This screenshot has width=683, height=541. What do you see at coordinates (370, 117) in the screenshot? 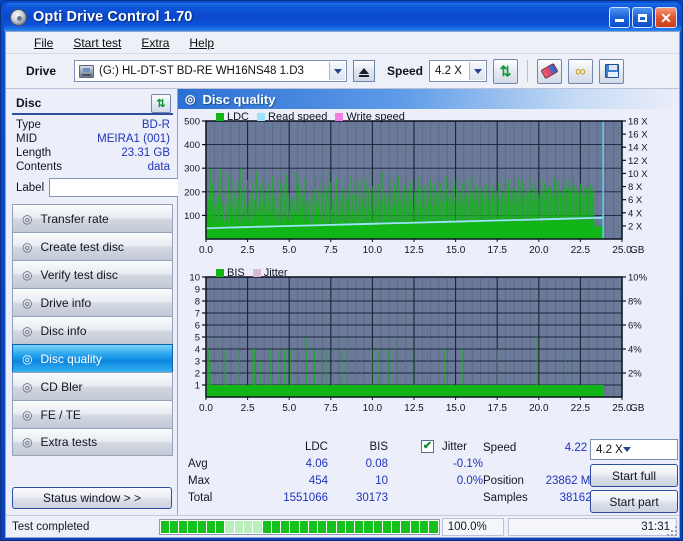
I see `legend-item-write-speed: Write speed` at bounding box center [370, 117].